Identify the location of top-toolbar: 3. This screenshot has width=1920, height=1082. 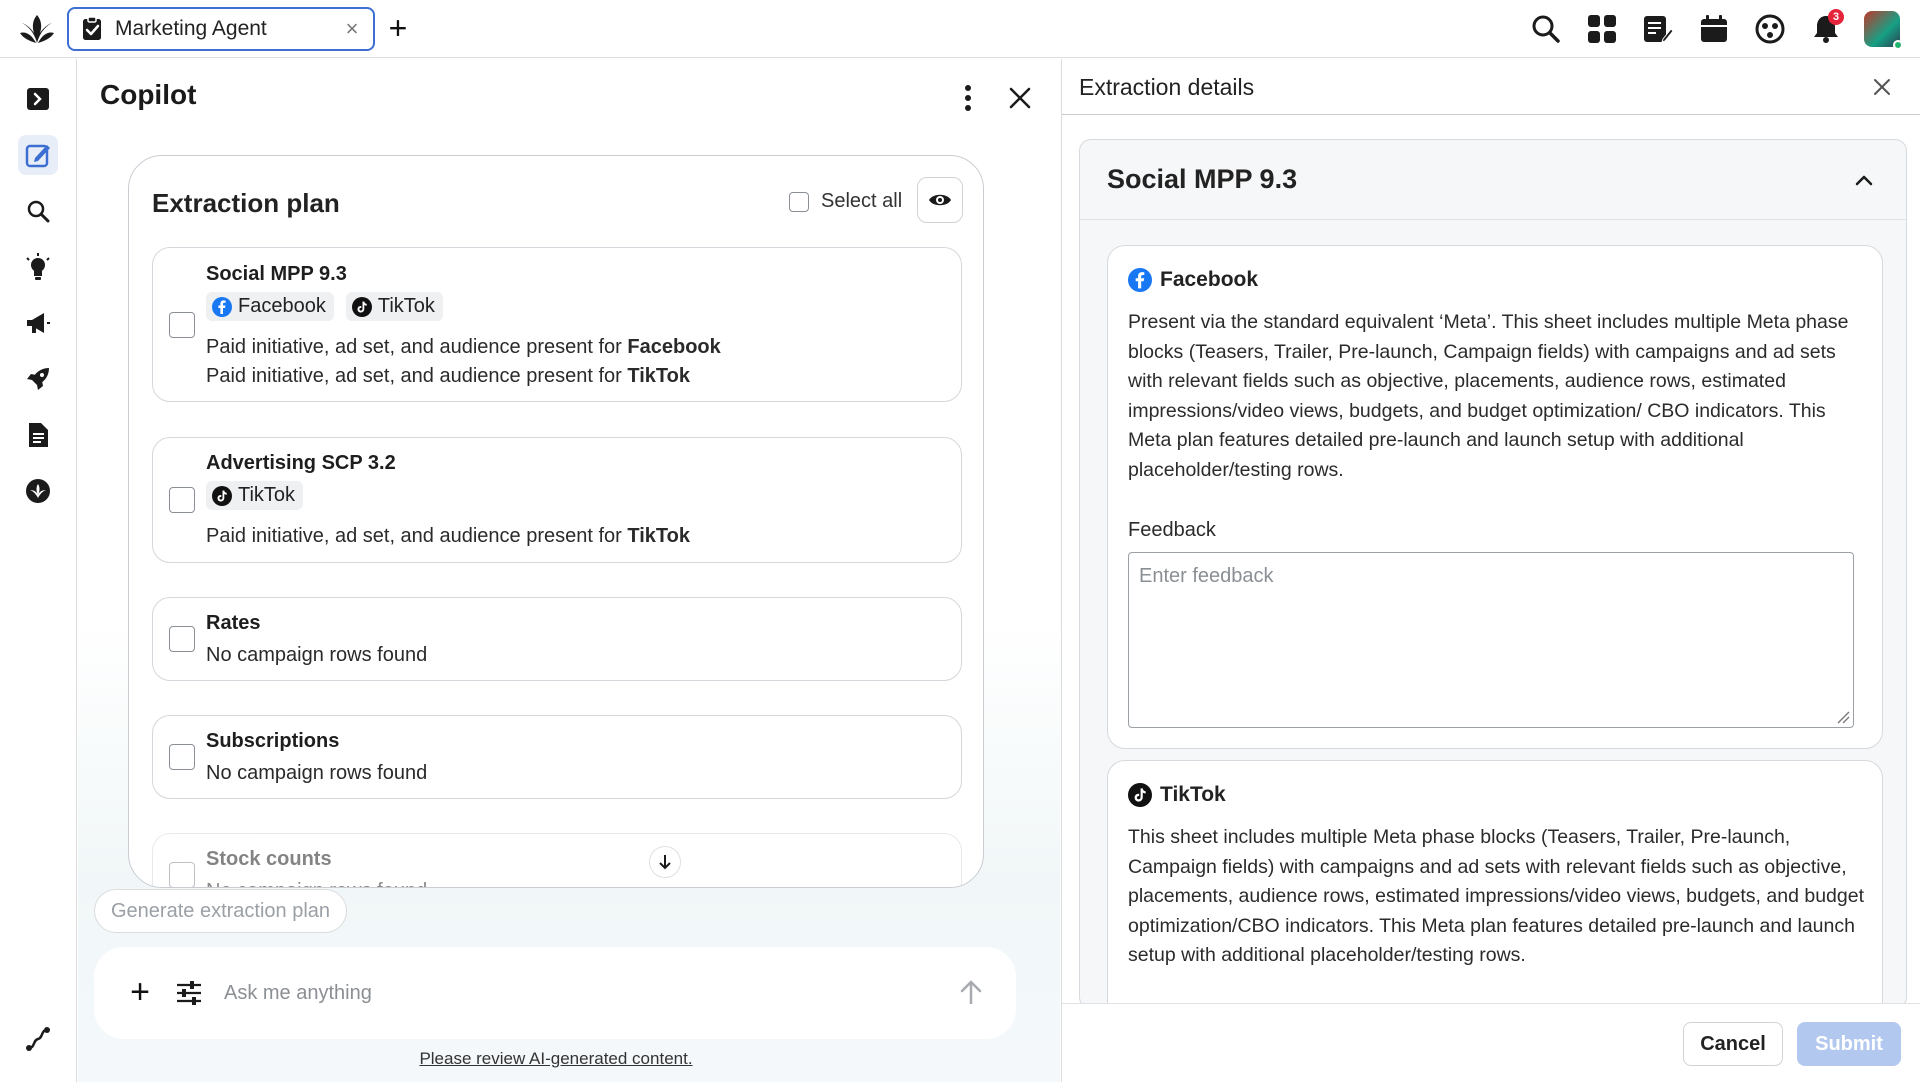
(1715, 29).